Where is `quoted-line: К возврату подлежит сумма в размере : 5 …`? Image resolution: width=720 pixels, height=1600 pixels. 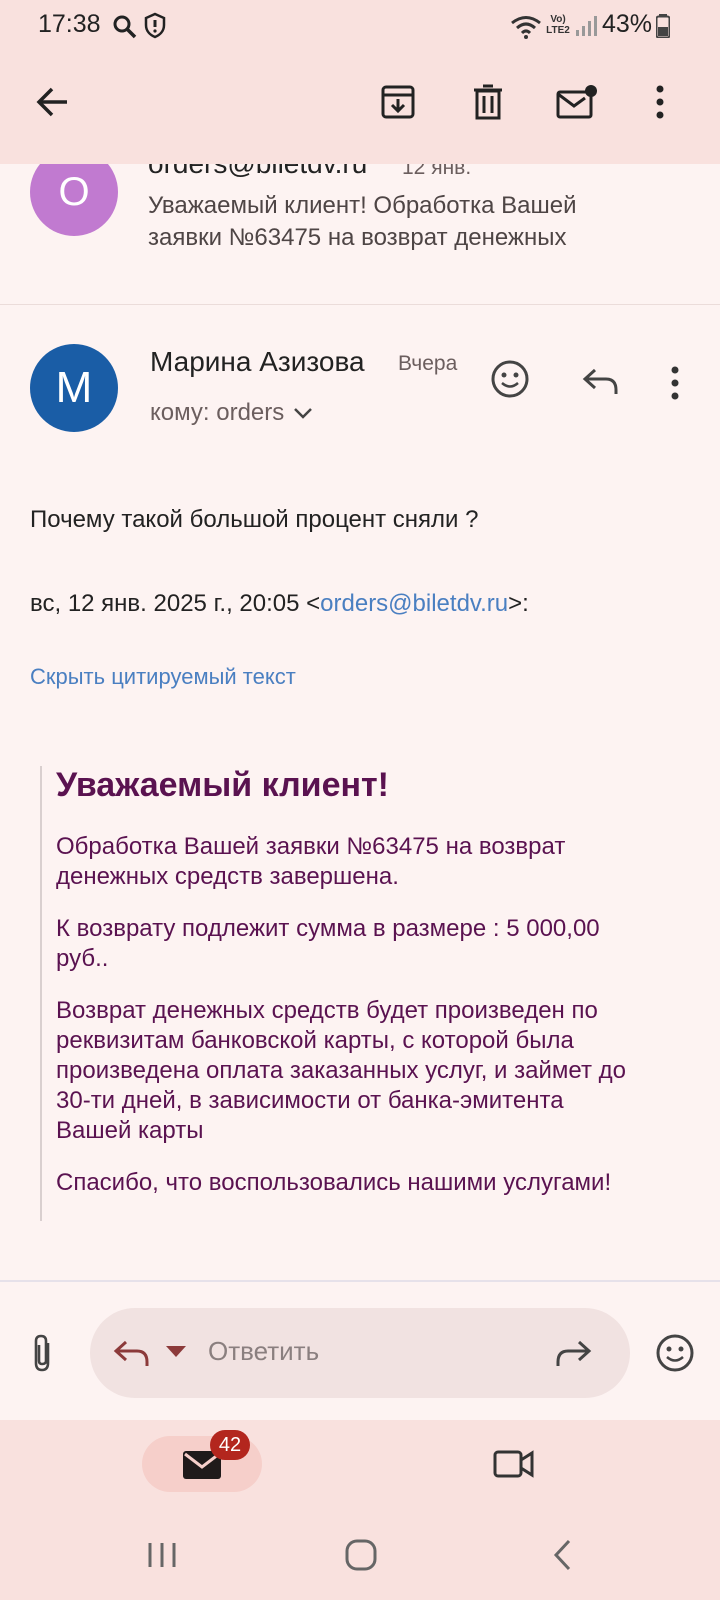
quoted-line: К возврату подлежит сумма в размере : 5 … is located at coordinates (328, 928).